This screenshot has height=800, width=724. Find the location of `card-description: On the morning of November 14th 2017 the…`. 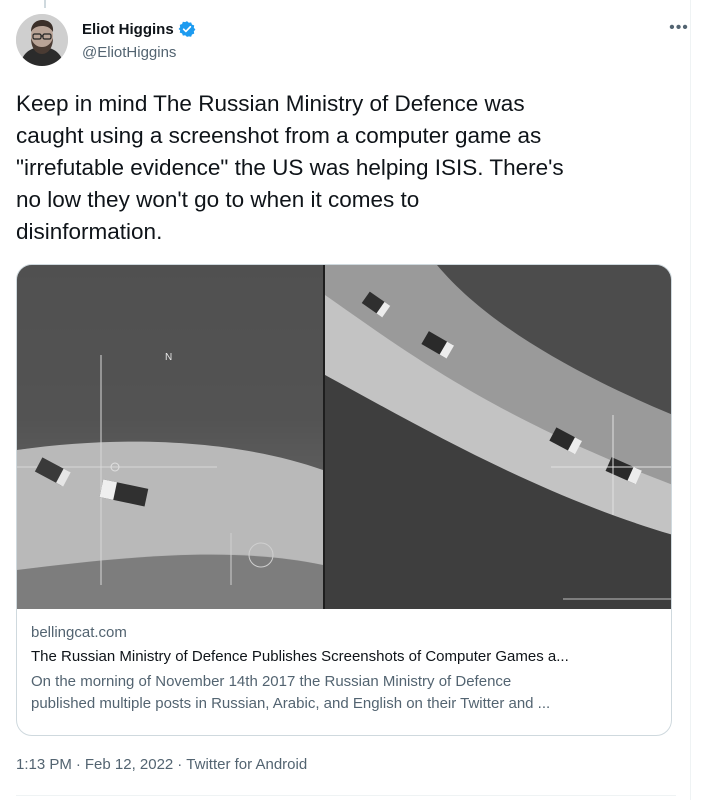

card-description: On the morning of November 14th 2017 the… is located at coordinates (344, 693).